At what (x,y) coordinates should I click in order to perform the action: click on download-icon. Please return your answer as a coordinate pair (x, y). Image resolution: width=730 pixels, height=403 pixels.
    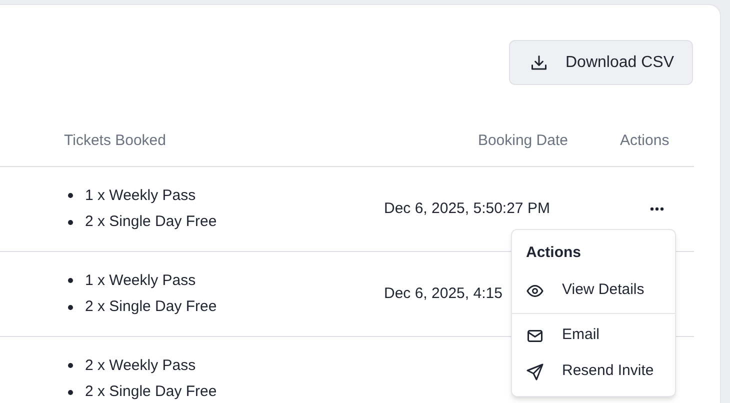
    Looking at the image, I should click on (539, 63).